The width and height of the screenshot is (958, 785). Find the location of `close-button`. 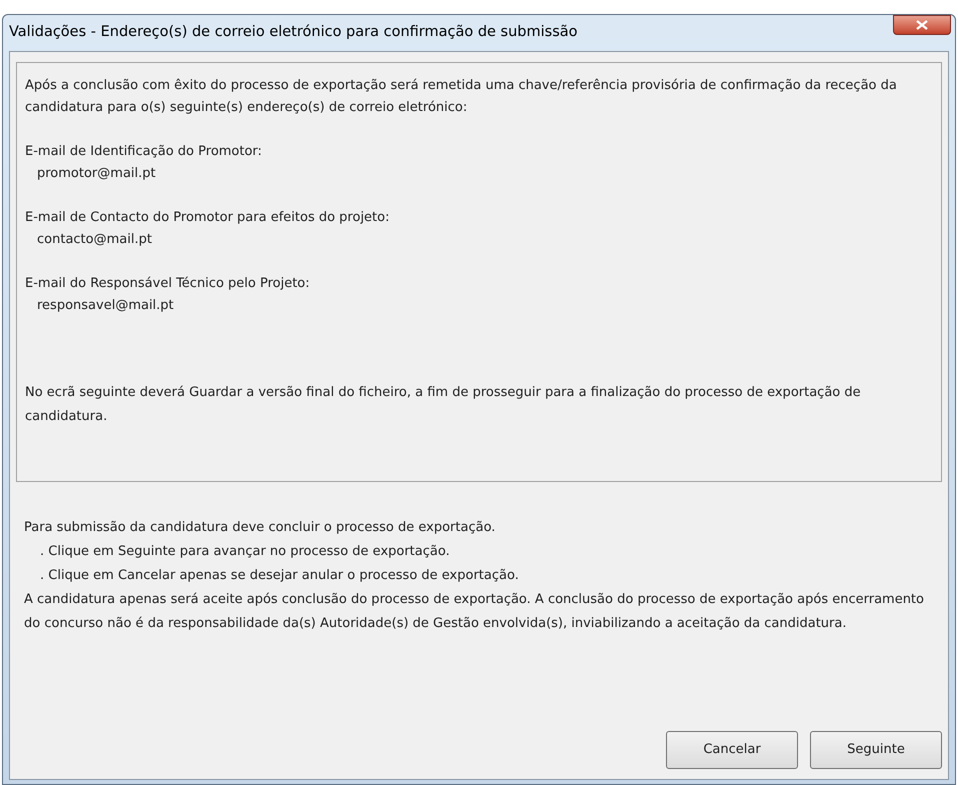

close-button is located at coordinates (922, 25).